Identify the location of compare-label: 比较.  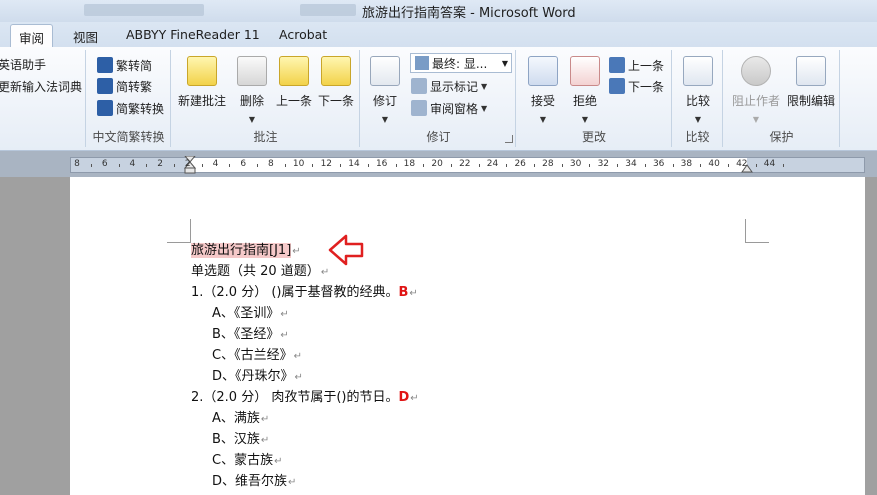
(697, 101).